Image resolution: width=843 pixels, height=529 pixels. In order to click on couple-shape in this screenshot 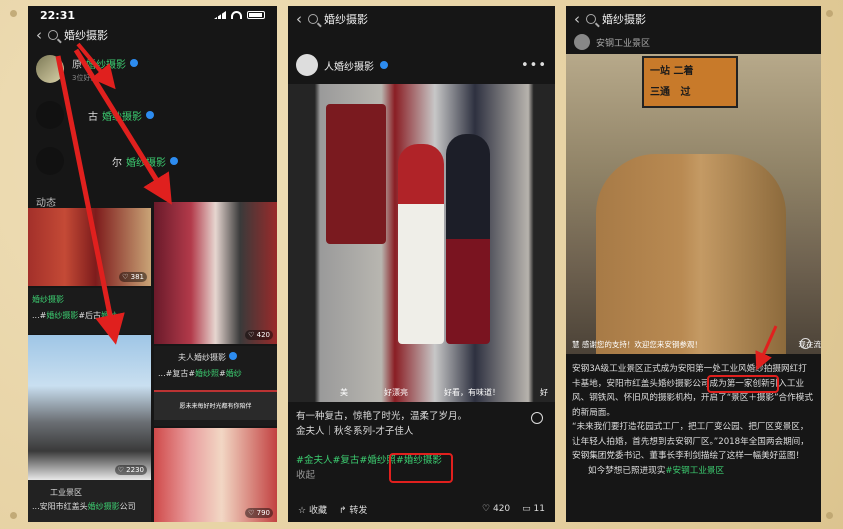, I will do `click(691, 254)`.